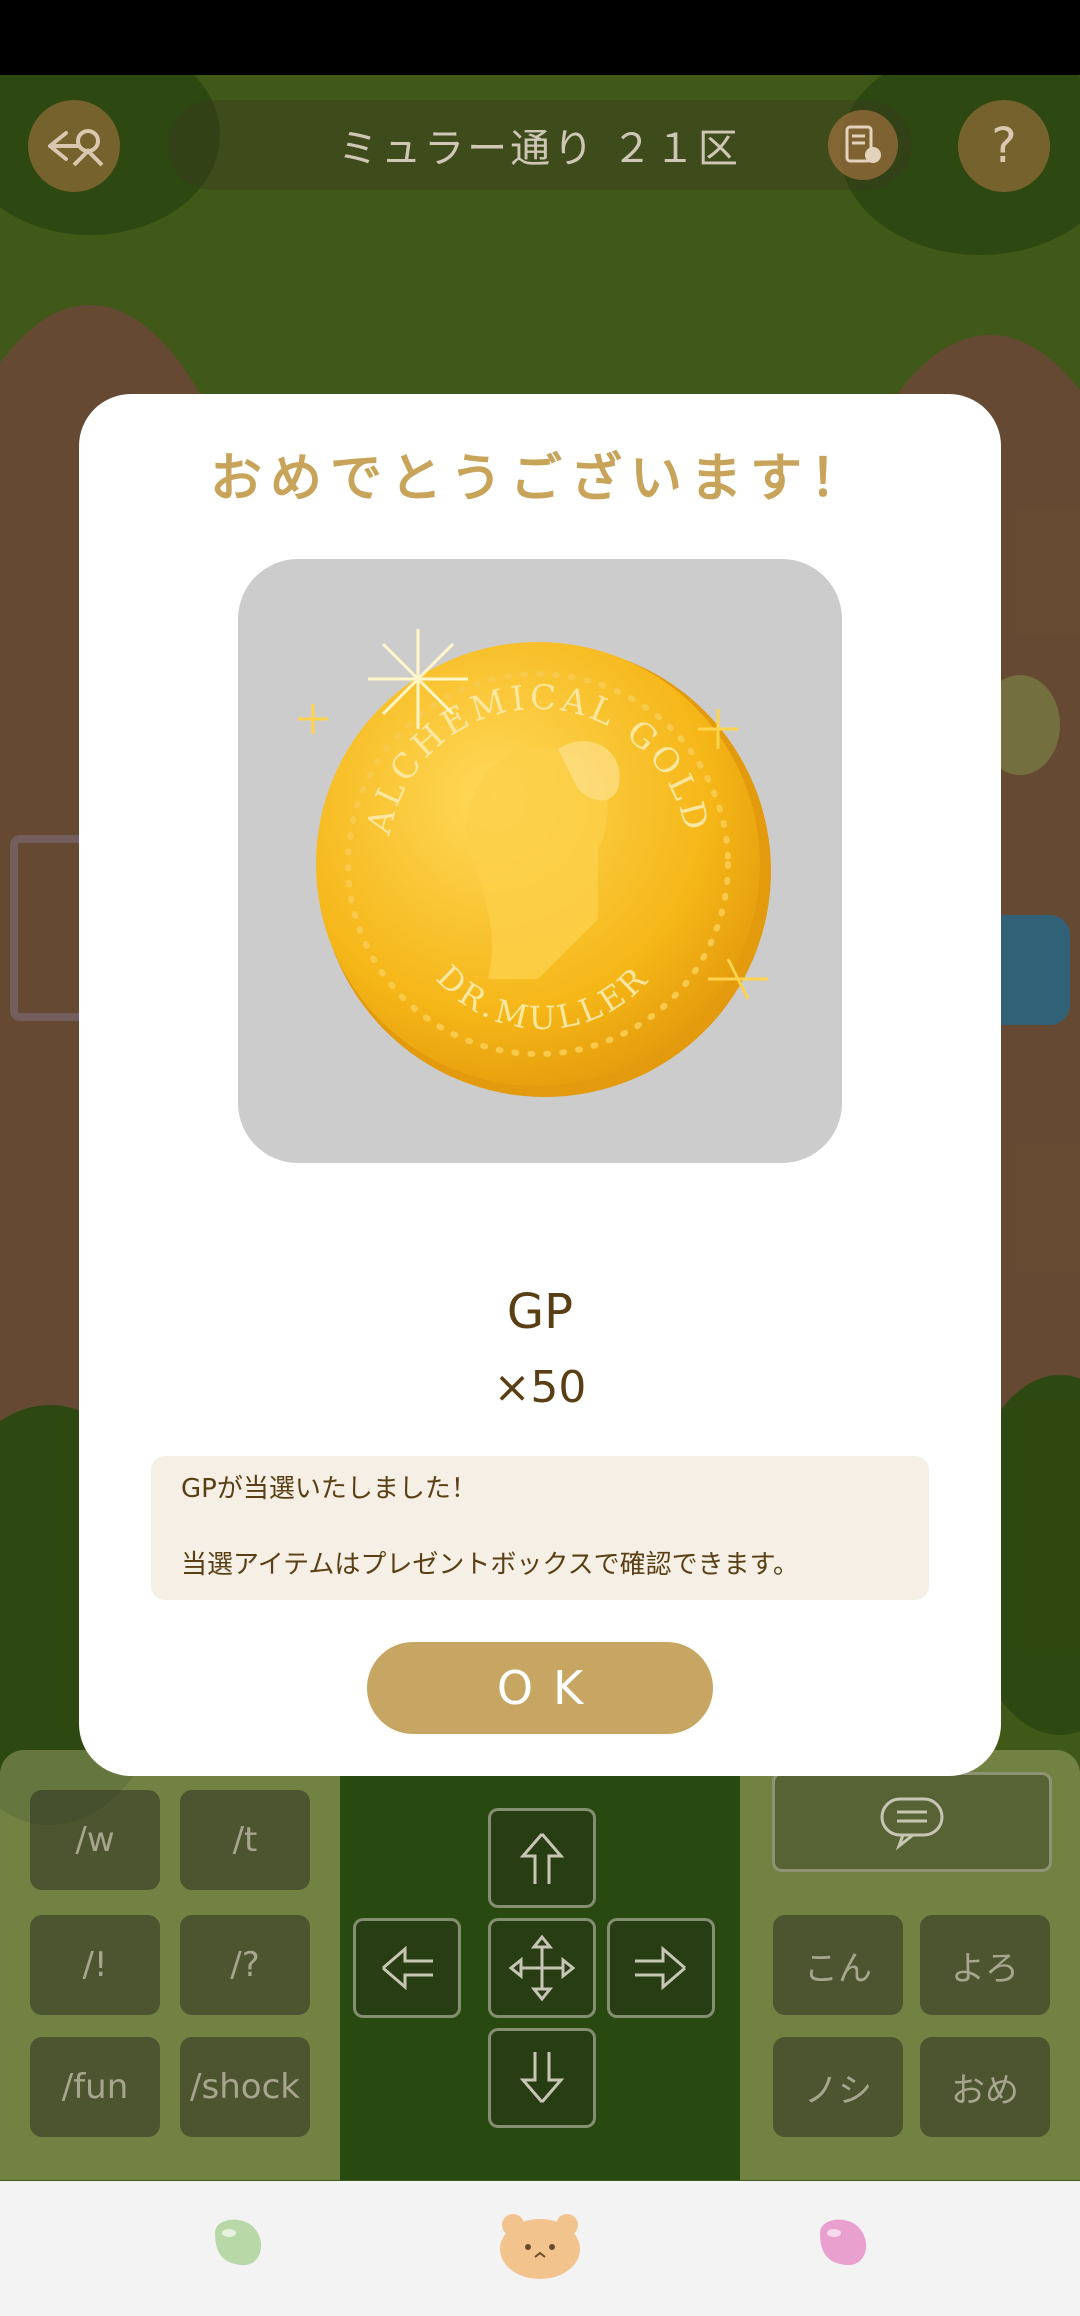 This screenshot has height=2316, width=1080. I want to click on right-button, so click(661, 1968).